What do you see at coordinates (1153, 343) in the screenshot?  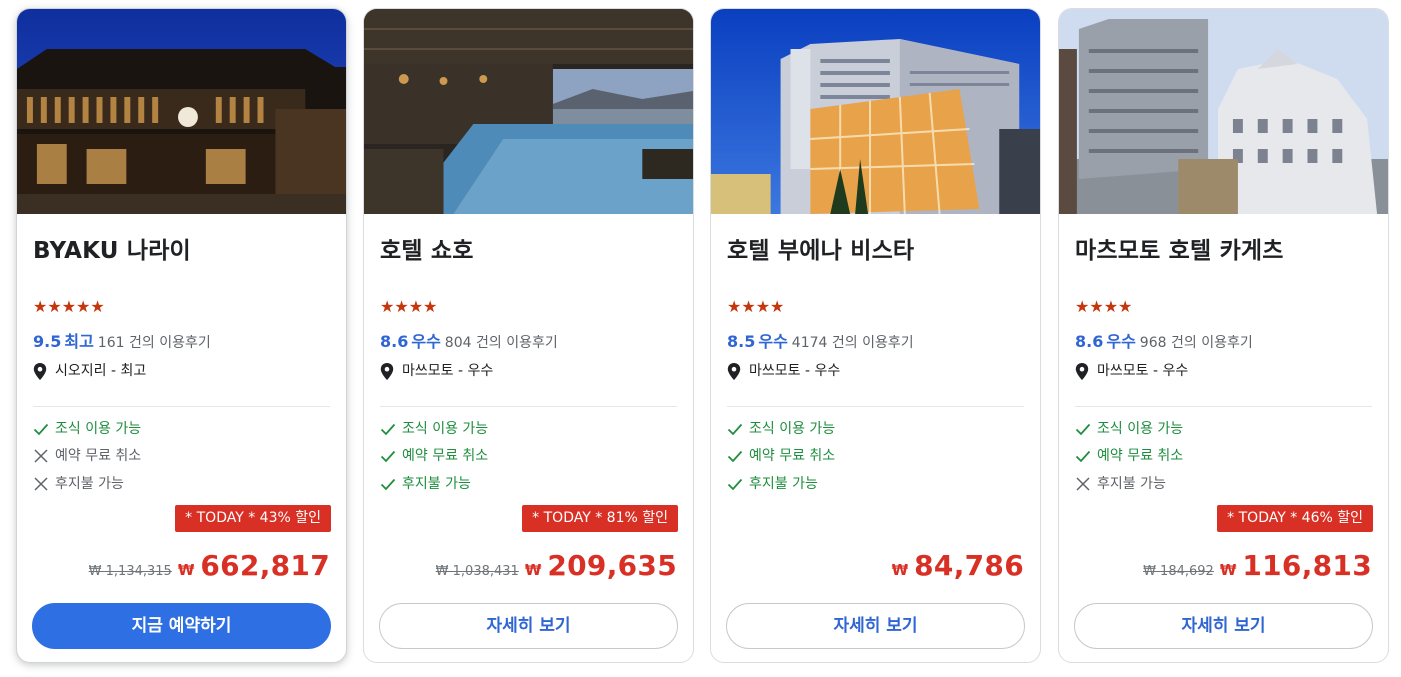 I see `review-count-number: 968` at bounding box center [1153, 343].